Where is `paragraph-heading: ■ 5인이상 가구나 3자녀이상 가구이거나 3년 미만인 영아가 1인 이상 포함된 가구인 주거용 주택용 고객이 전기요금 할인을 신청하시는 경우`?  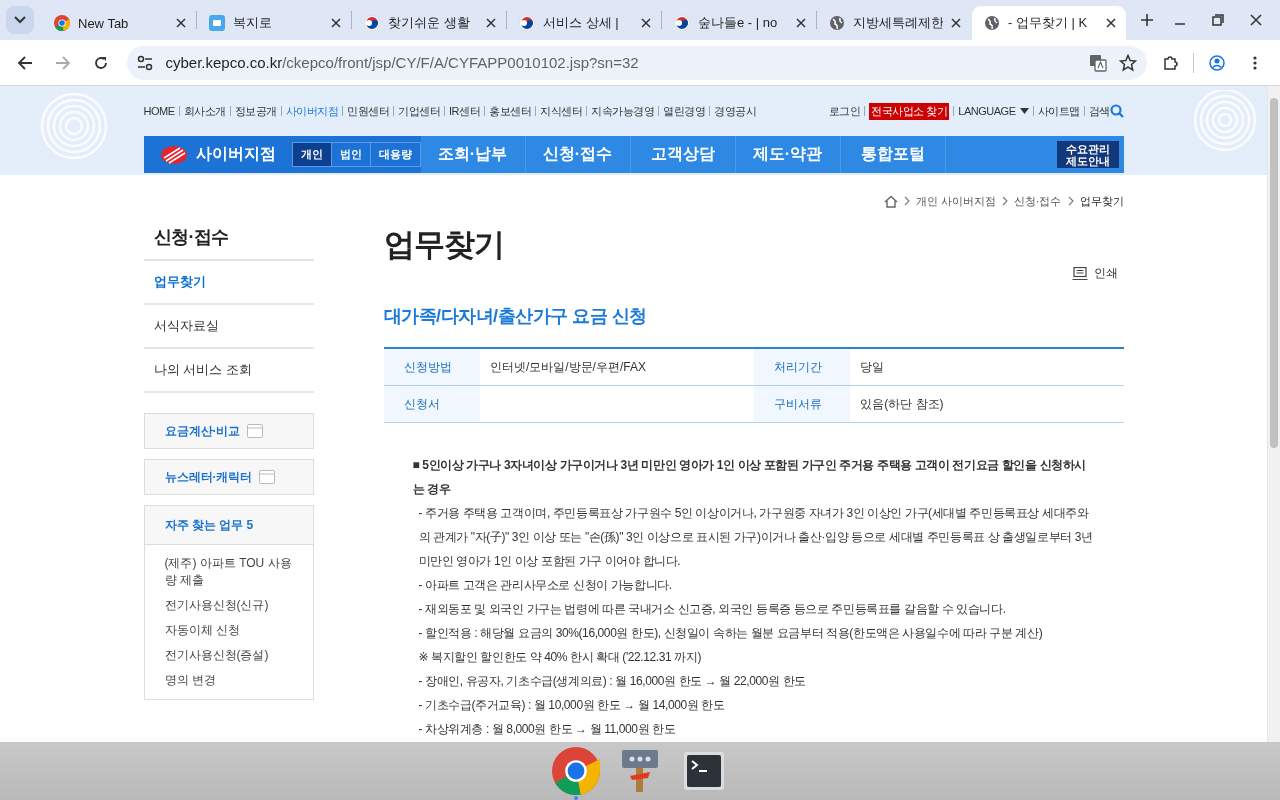
paragraph-heading: ■ 5인이상 가구나 3자녀이상 가구이거나 3년 미만인 영아가 1인 이상 포함된 가구인 주거용 주택용 고객이 전기요금 할인을 신청하시는 경우 is located at coordinates (749, 477).